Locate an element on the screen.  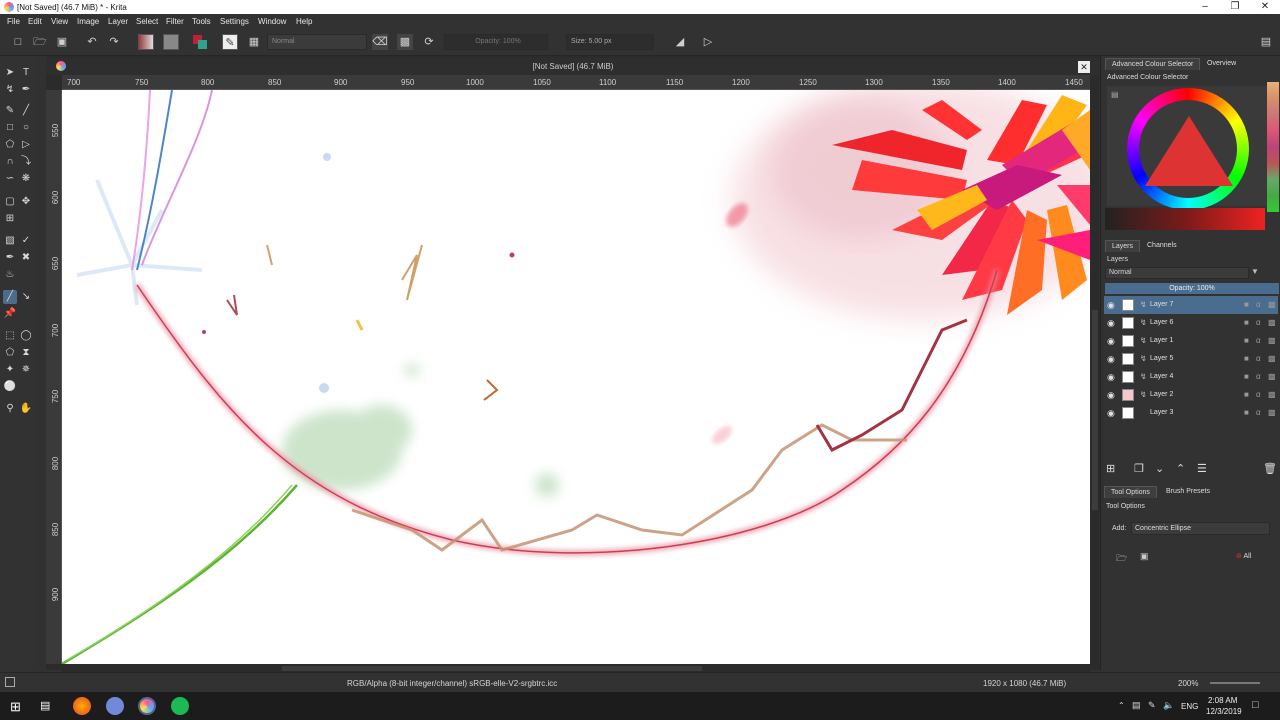
task-view-icon: ▤ is located at coordinates (45, 705).